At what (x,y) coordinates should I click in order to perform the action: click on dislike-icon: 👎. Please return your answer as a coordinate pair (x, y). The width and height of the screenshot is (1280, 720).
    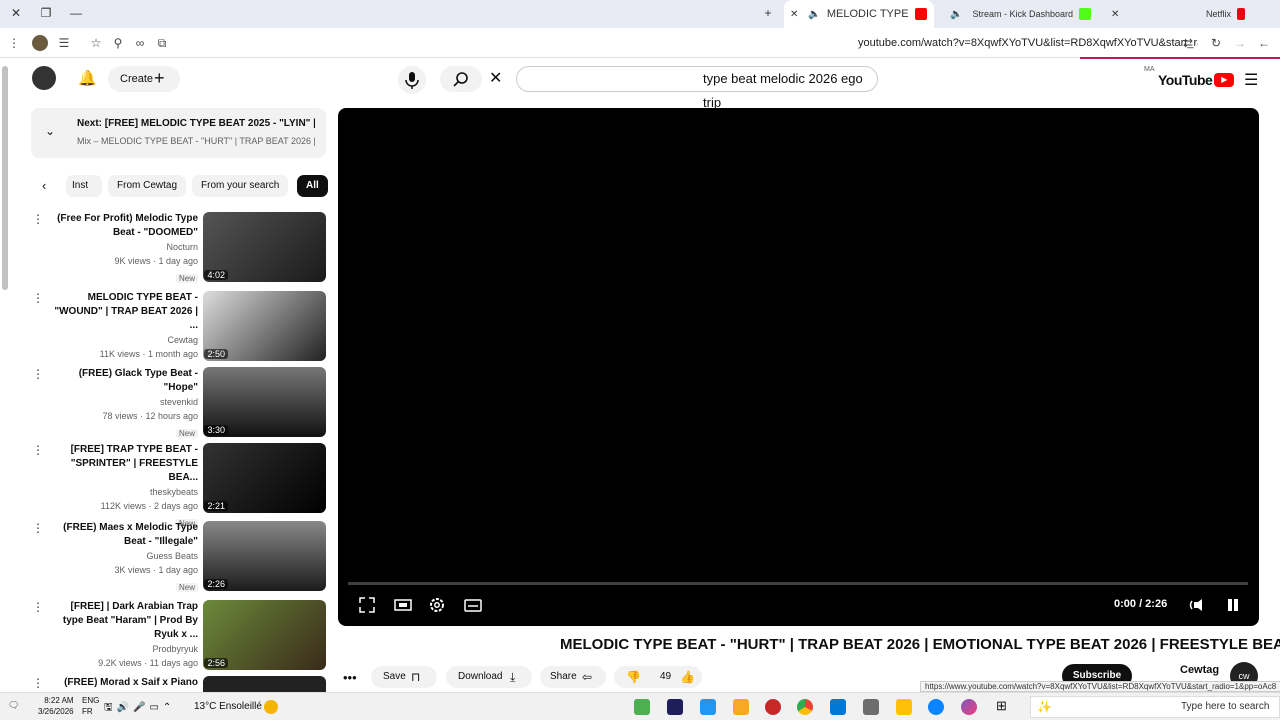
    Looking at the image, I should click on (633, 677).